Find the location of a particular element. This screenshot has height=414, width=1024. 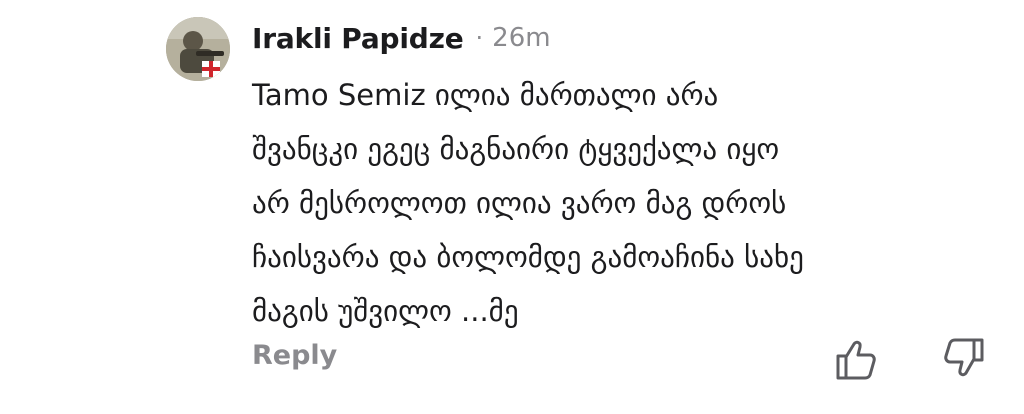

author-avatar is located at coordinates (198, 49).